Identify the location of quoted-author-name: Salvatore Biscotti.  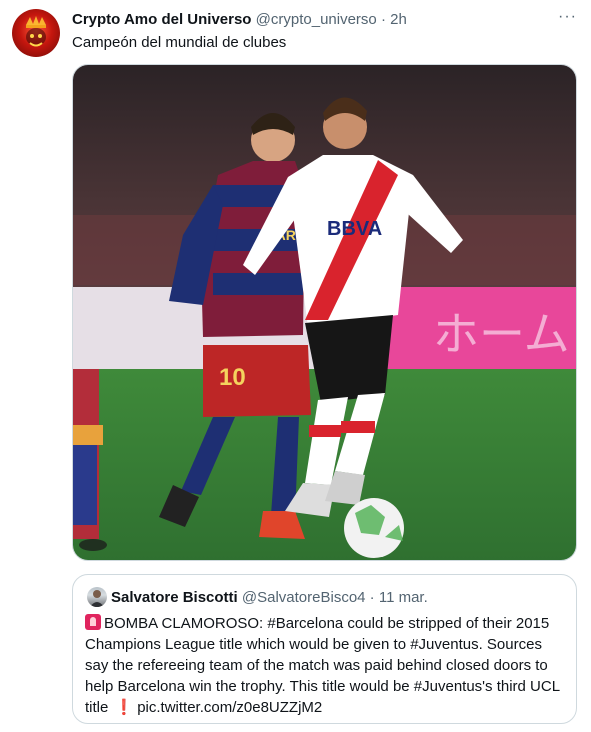
(174, 597).